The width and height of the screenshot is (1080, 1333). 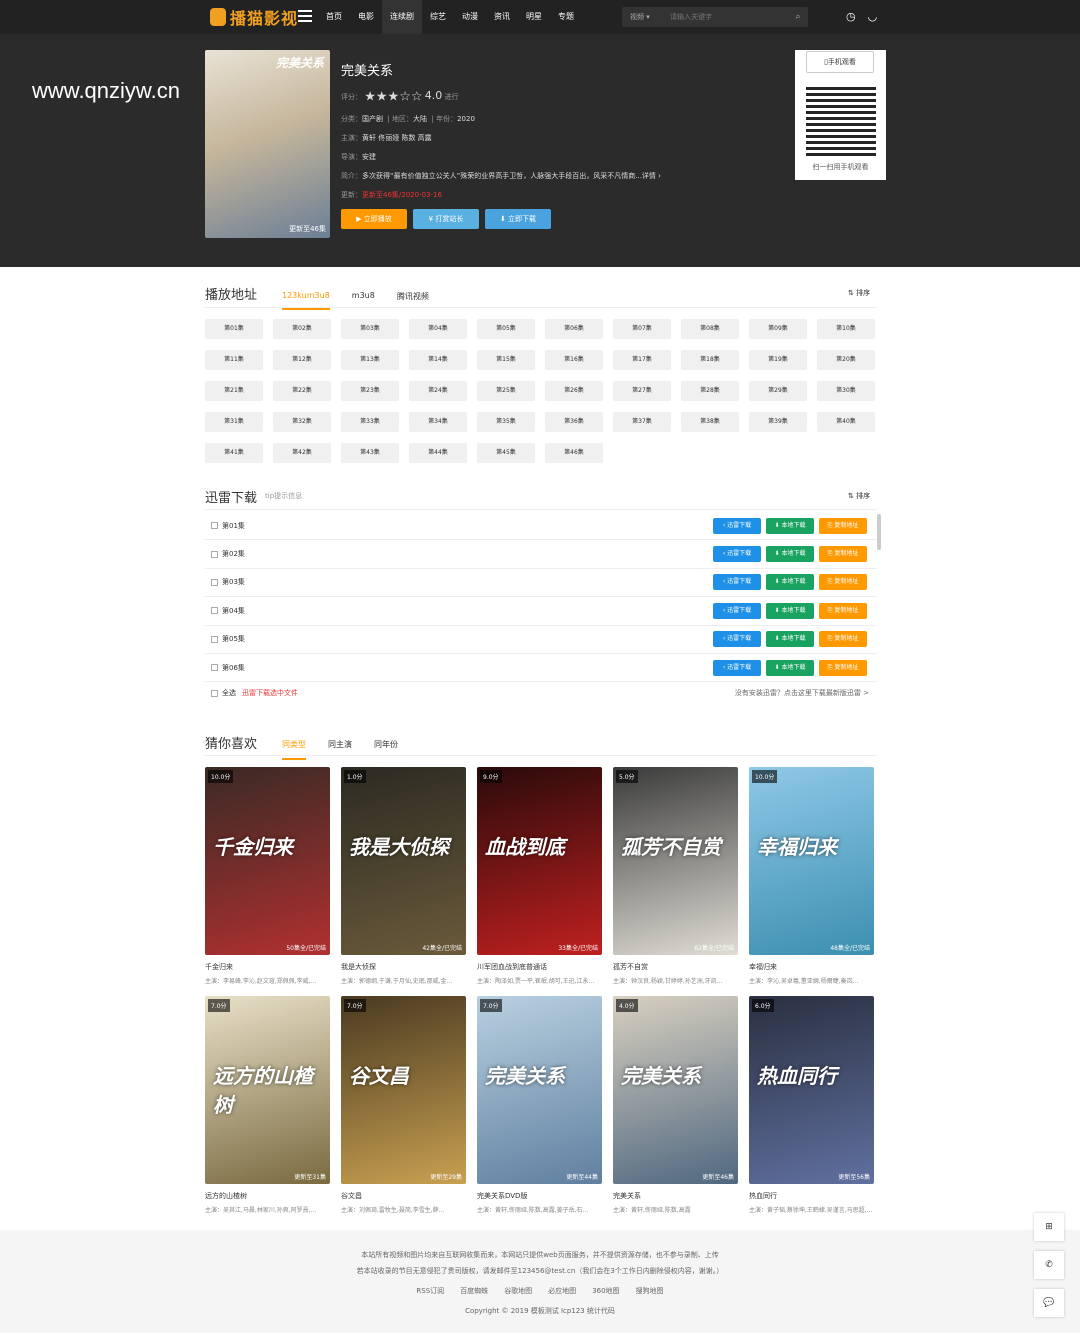 I want to click on rating-stars: ★★★☆☆, so click(x=393, y=97).